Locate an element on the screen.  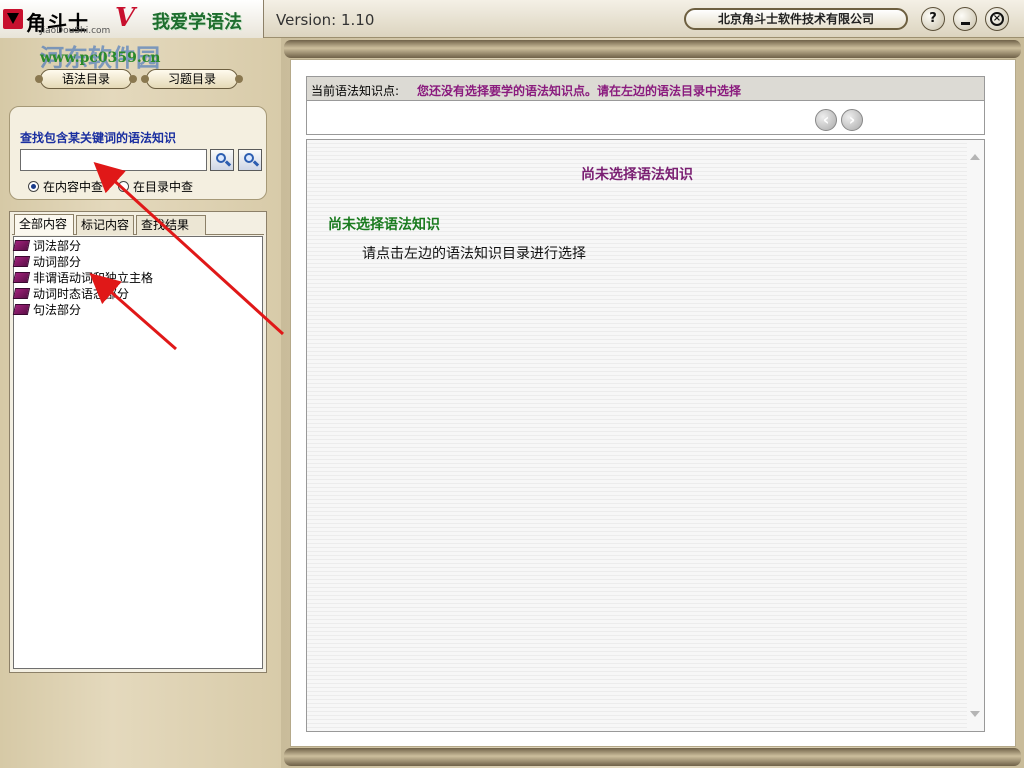
search-title: 查找包含某关键词的语法知识 is located at coordinates (98, 138).